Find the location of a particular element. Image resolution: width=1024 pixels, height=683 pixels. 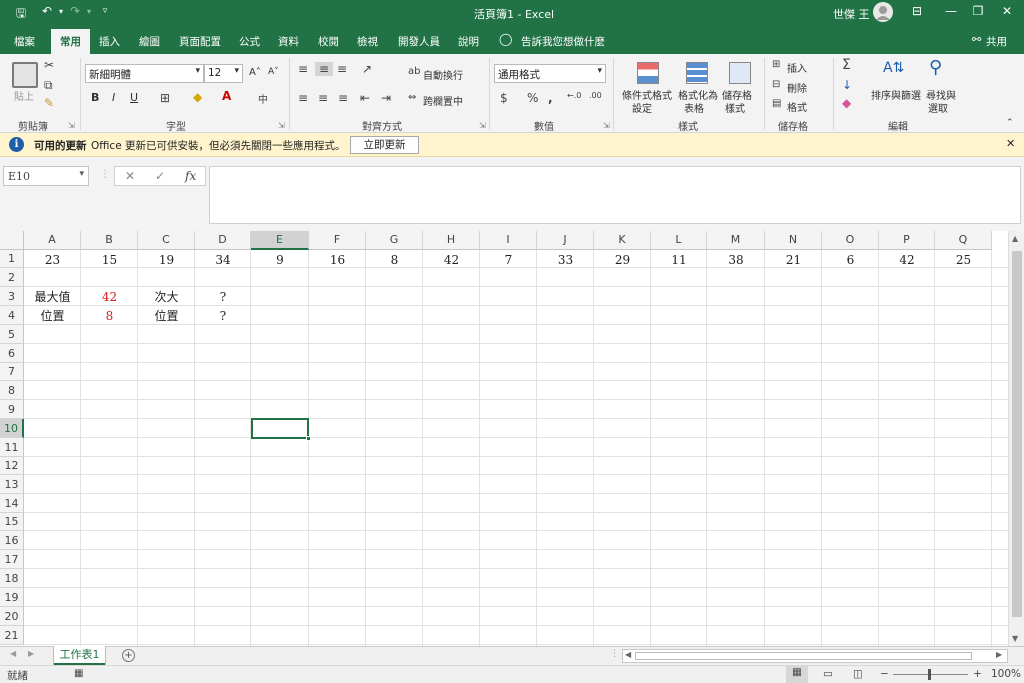

share-button: 共用 is located at coordinates (996, 41).